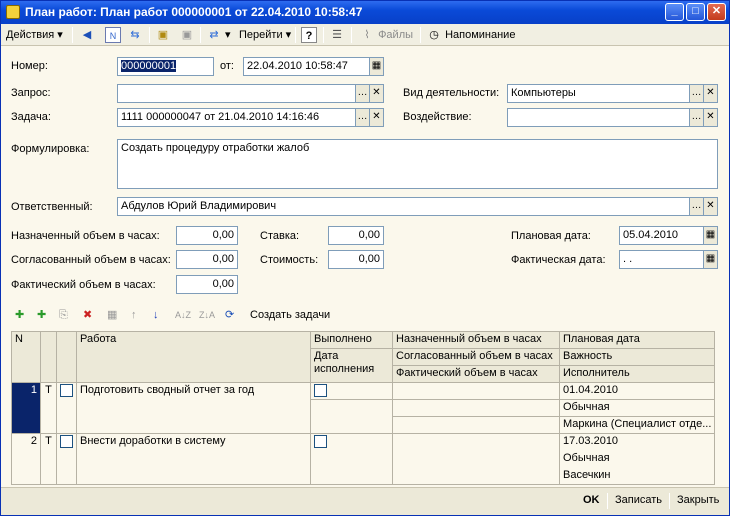 Image resolution: width=730 pixels, height=516 pixels. What do you see at coordinates (637, 374) in the screenshot?
I see `col-executor-header: Исполнитель` at bounding box center [637, 374].